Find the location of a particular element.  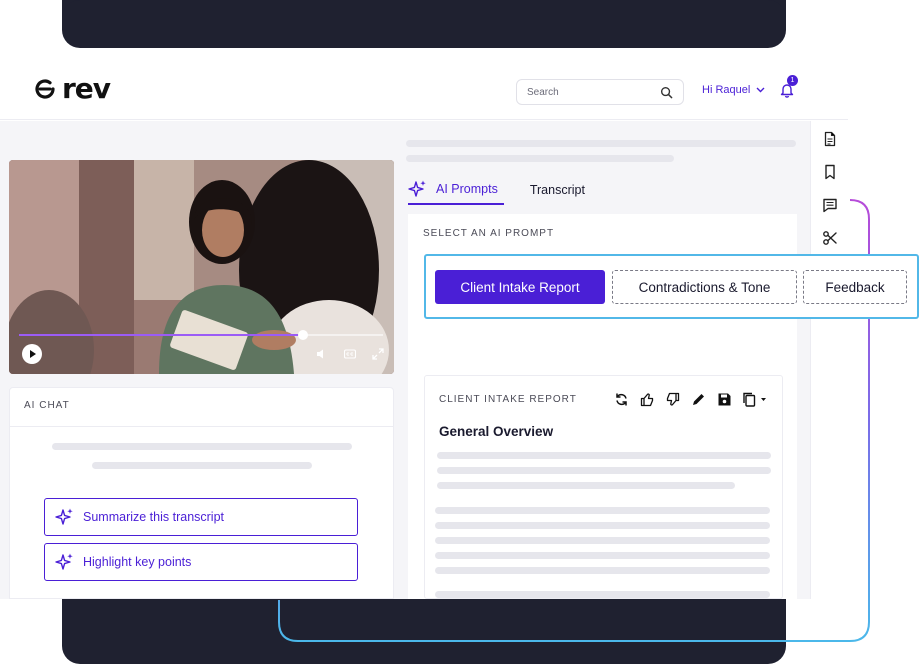

chip-label: Summarize this transcript is located at coordinates (154, 517).